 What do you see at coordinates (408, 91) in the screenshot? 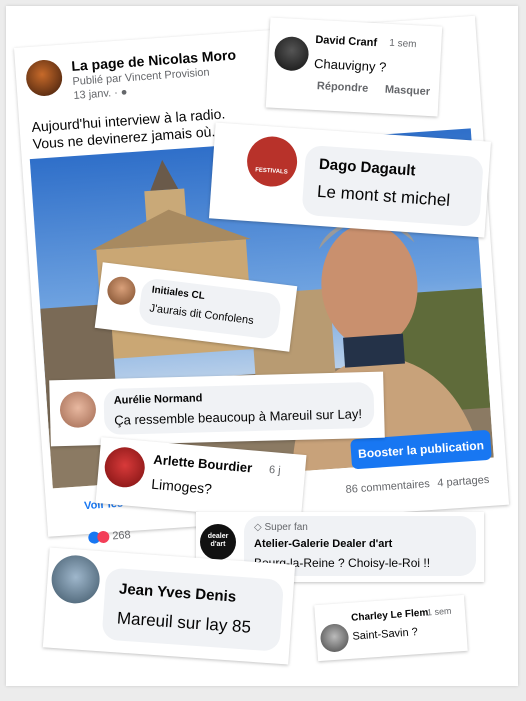
I see `david-hide: Masquer` at bounding box center [408, 91].